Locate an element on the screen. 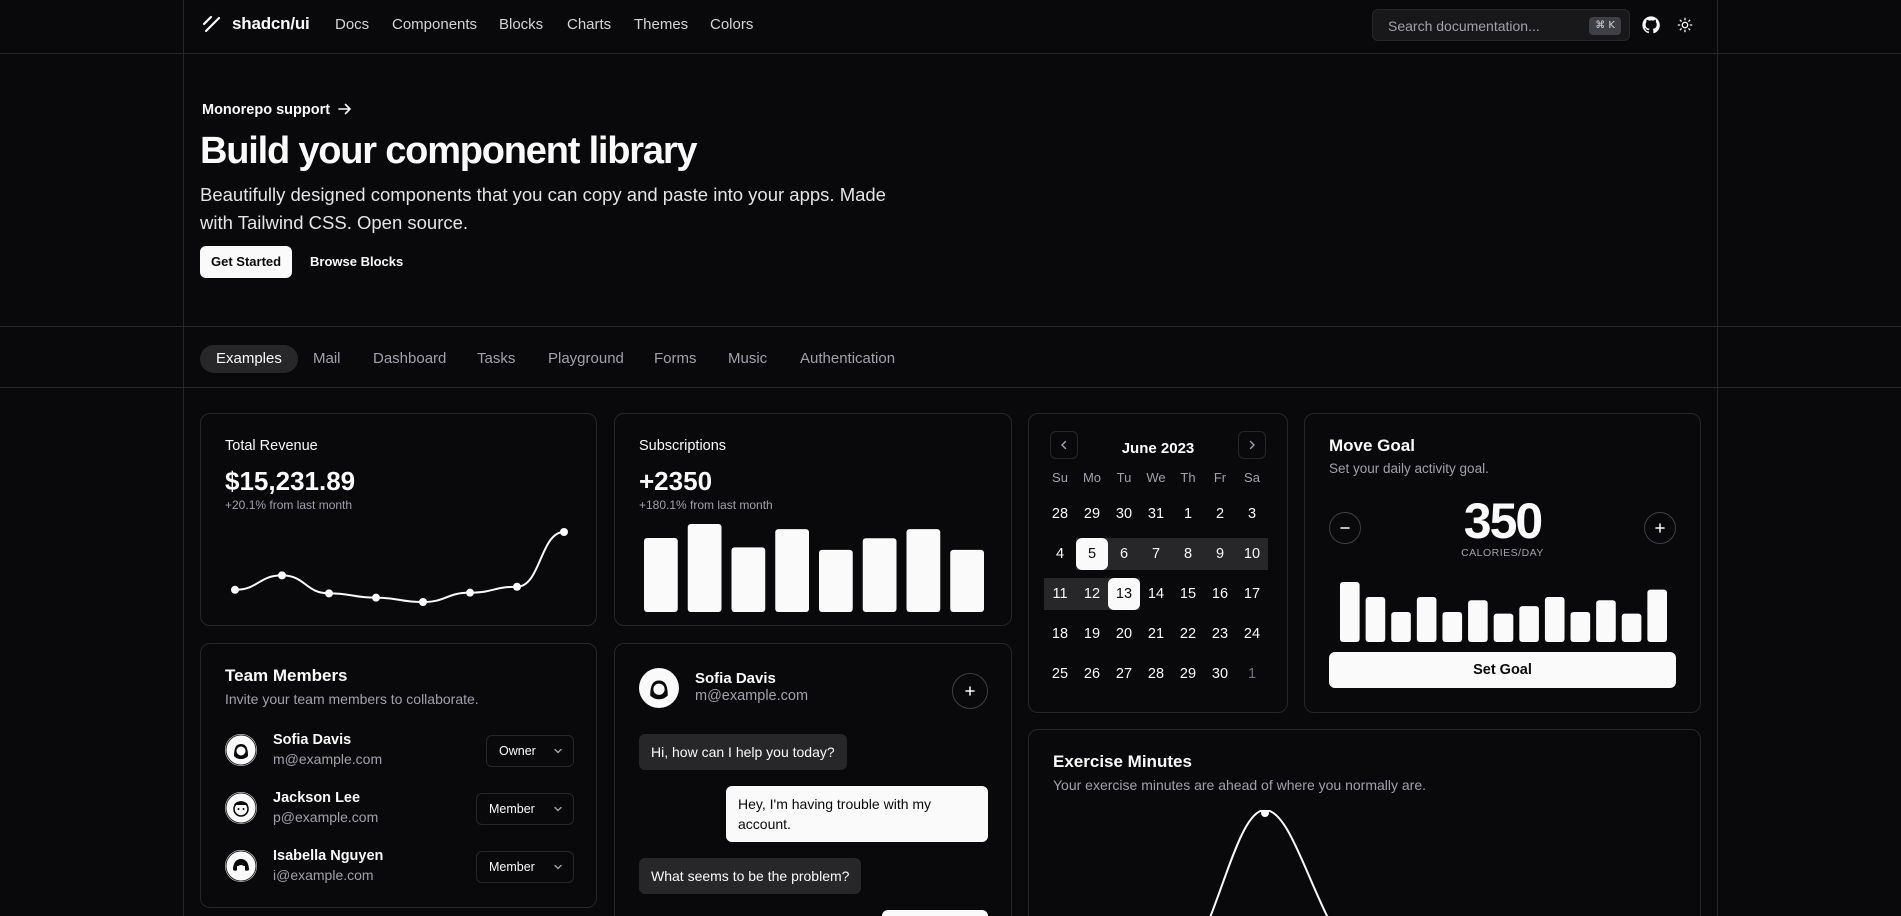 Image resolution: width=1901 pixels, height=916 pixels. calendar-day: 25 is located at coordinates (1060, 674).